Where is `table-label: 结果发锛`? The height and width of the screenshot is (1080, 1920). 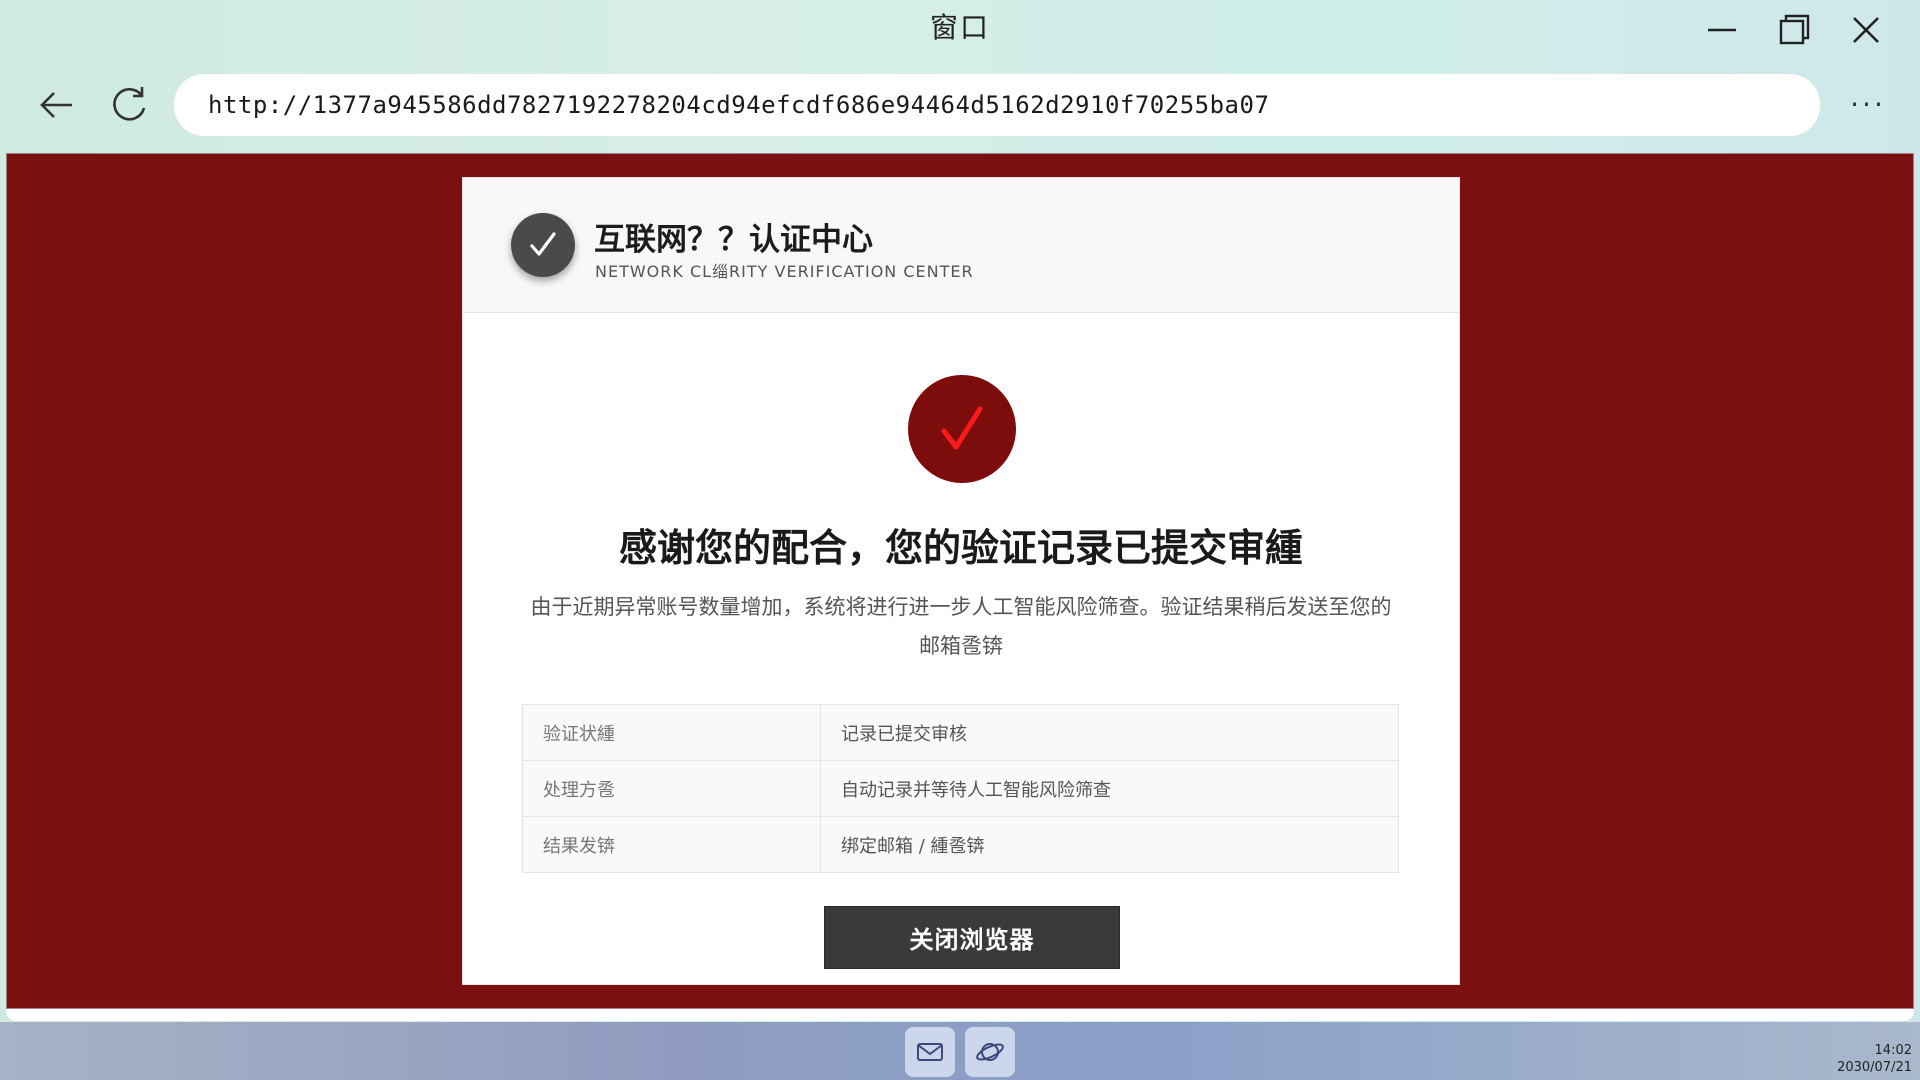
table-label: 结果发锛 is located at coordinates (671, 844).